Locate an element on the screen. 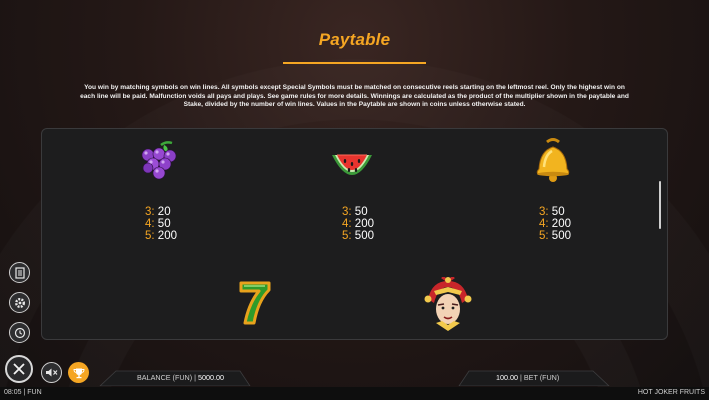 The height and width of the screenshot is (400, 709). balance-label: BALANCE (FUN) is located at coordinates (165, 377).